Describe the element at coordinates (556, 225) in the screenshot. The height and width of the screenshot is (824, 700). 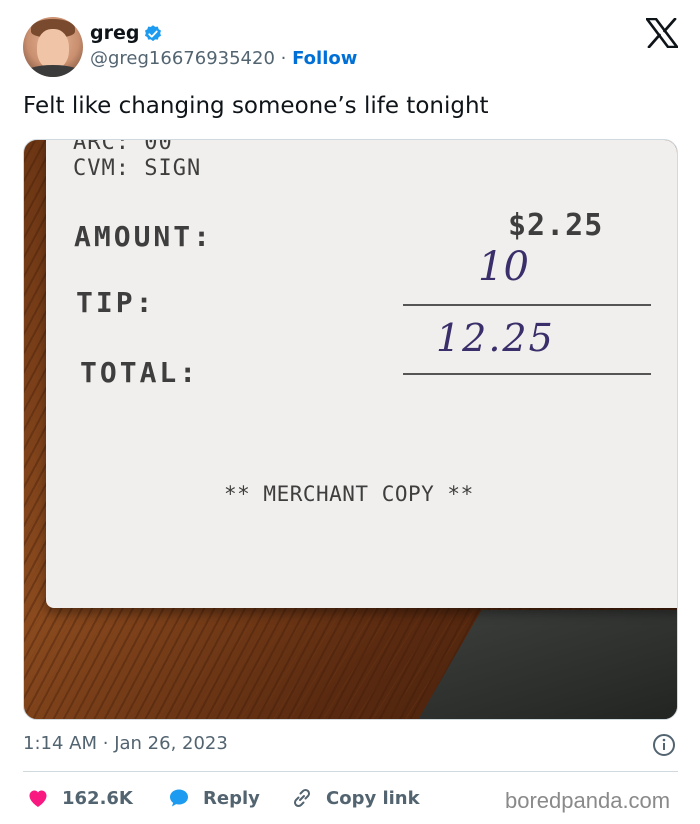
I see `receipt-amount-value: $2.25` at that location.